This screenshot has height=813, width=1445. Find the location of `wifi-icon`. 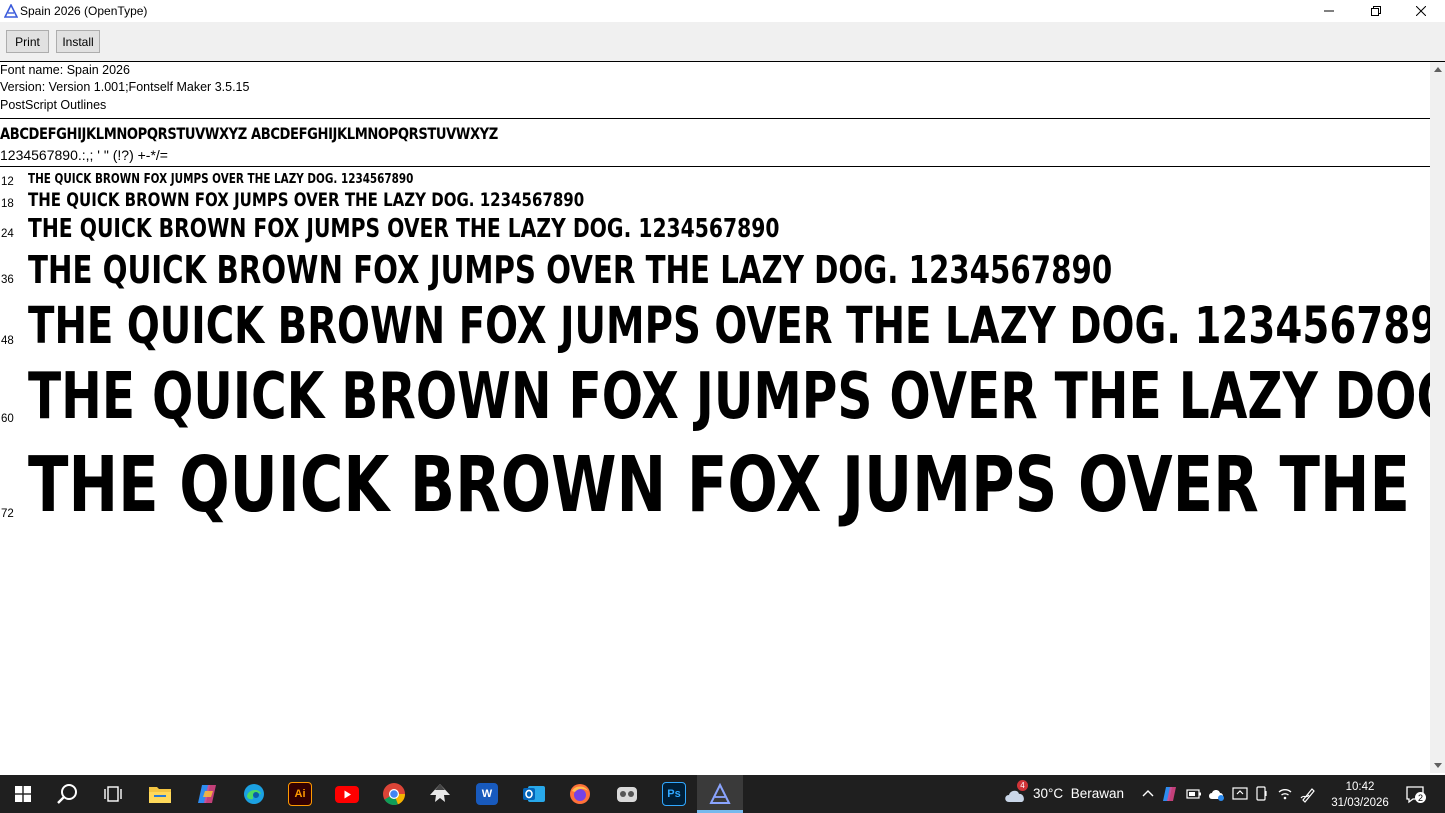

wifi-icon is located at coordinates (1285, 793).